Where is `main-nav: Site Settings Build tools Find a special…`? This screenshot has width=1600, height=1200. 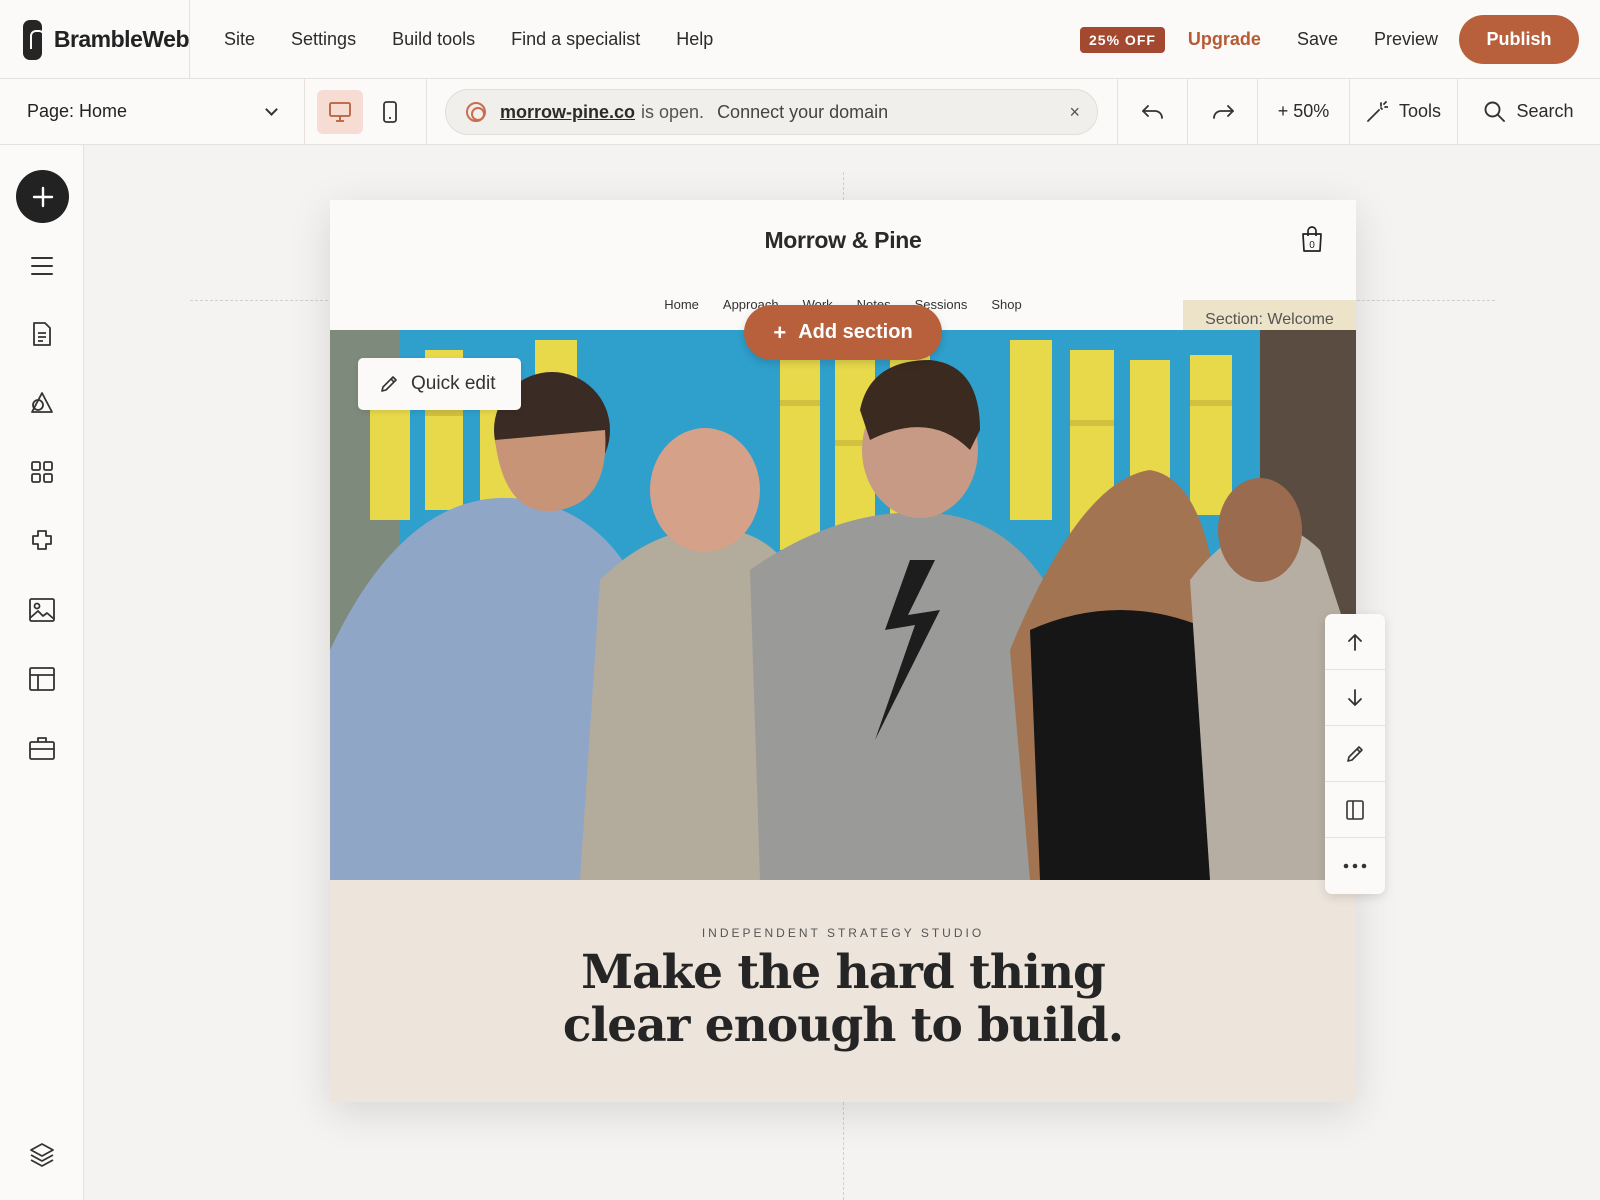 main-nav: Site Settings Build tools Find a special… is located at coordinates (468, 39).